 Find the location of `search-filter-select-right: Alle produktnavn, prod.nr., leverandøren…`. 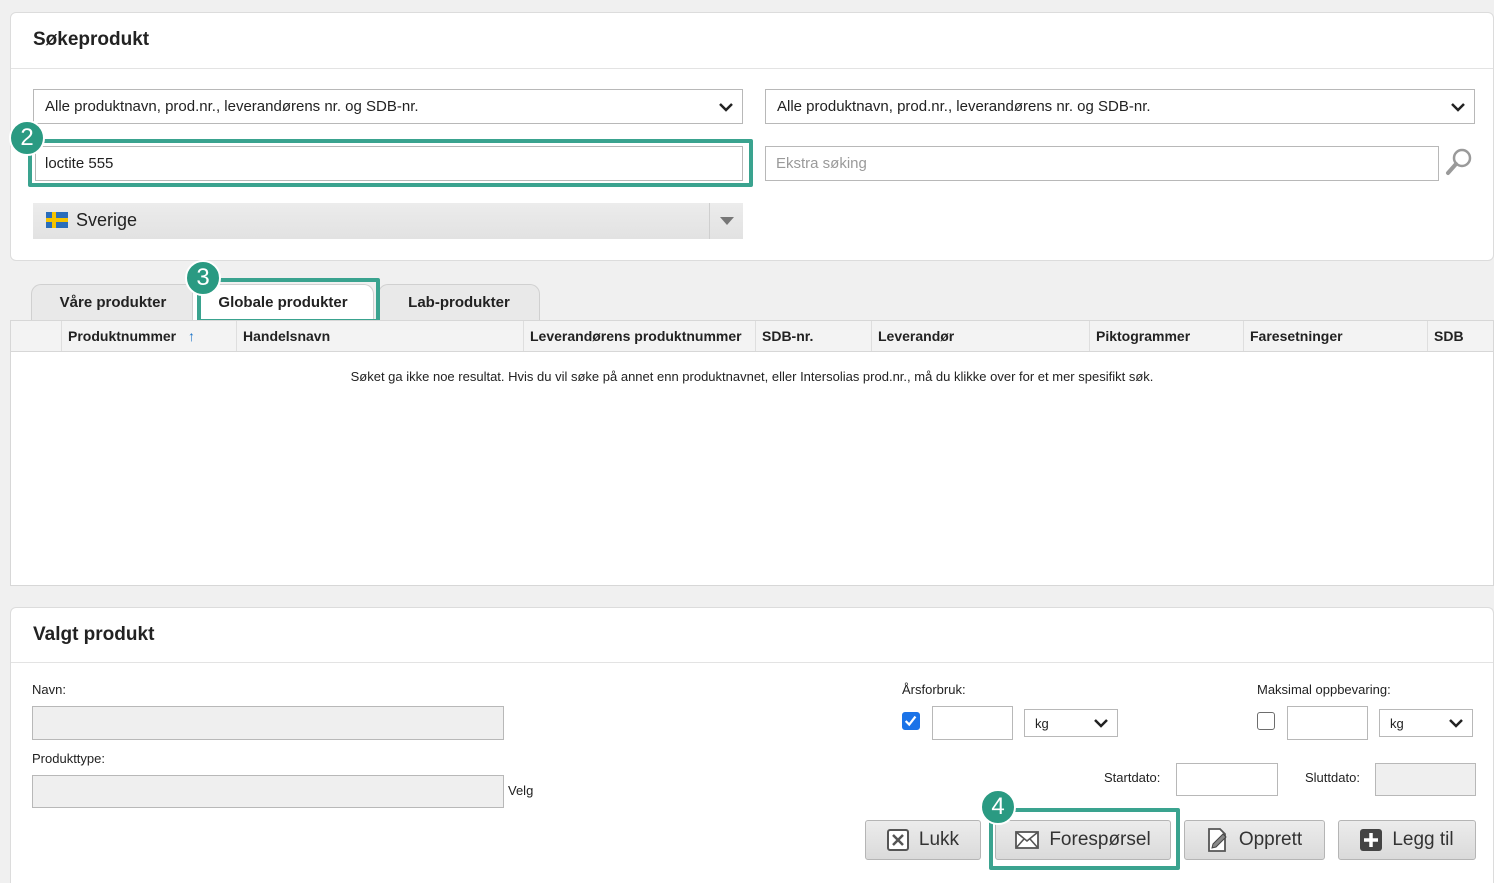

search-filter-select-right: Alle produktnavn, prod.nr., leverandøren… is located at coordinates (1120, 106).